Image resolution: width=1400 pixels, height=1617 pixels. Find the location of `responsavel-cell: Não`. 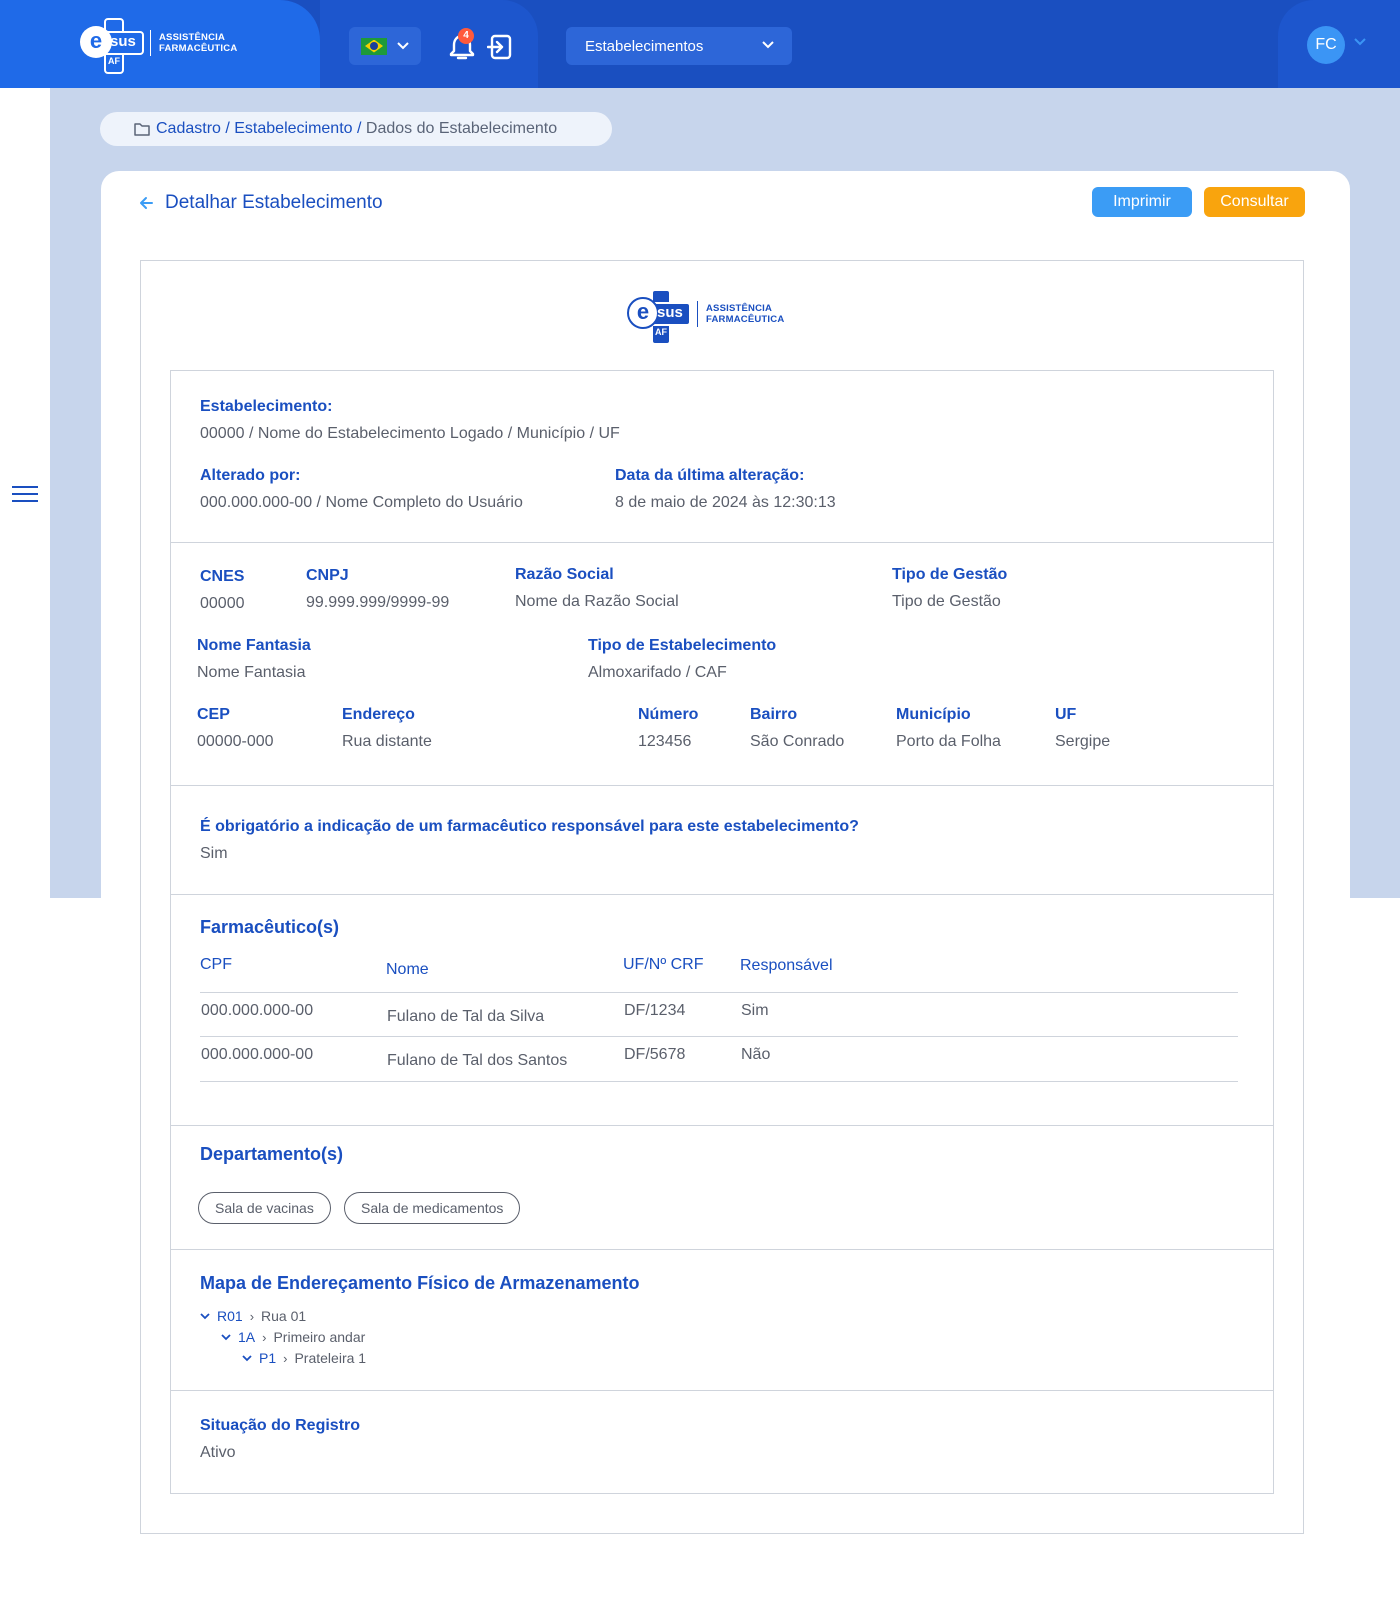

responsavel-cell: Não is located at coordinates (756, 1054).